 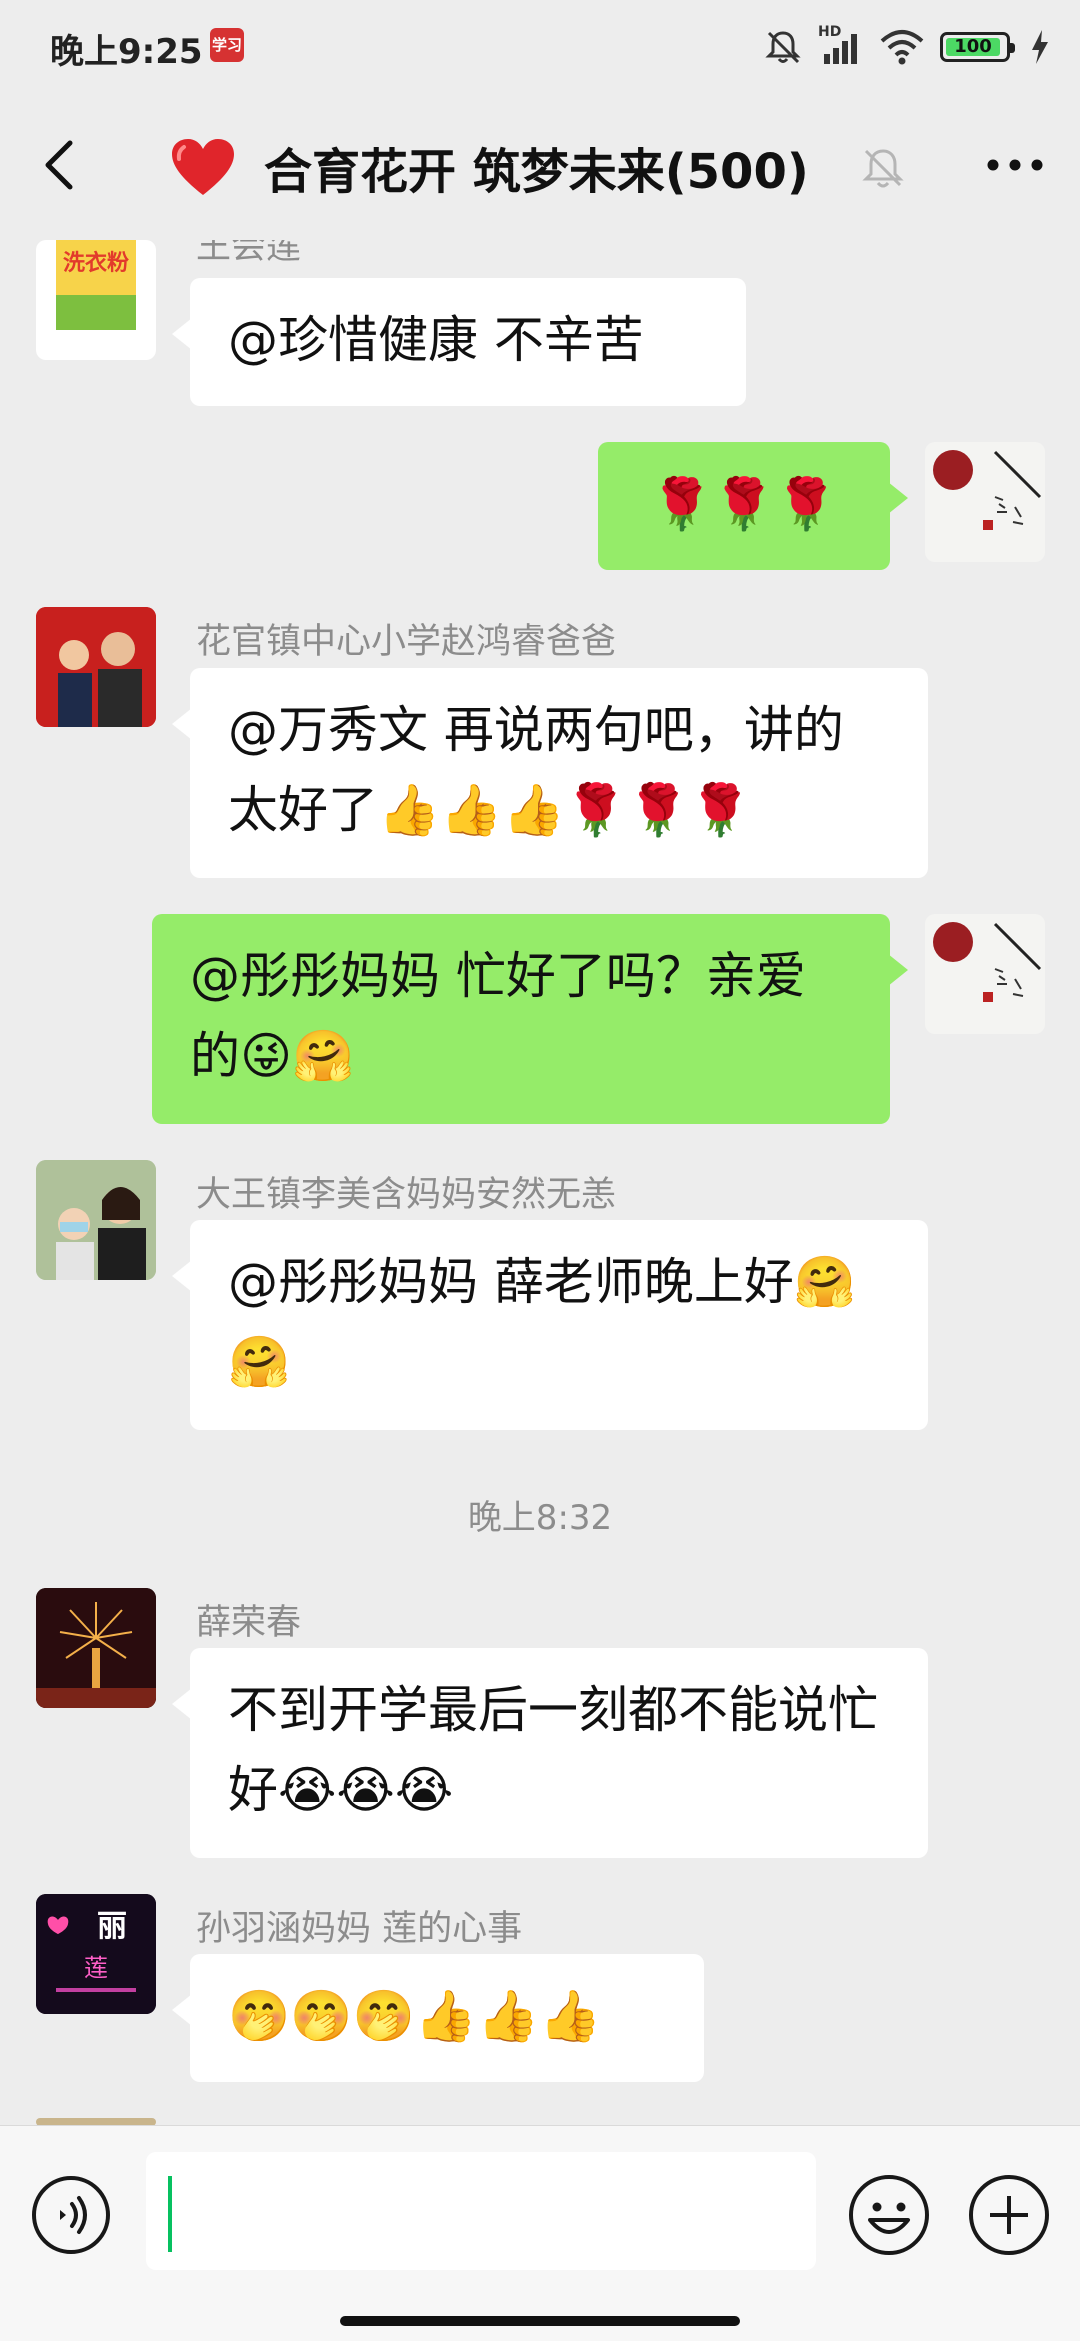 I want to click on status-time: 晚上9:25, so click(x=126, y=52).